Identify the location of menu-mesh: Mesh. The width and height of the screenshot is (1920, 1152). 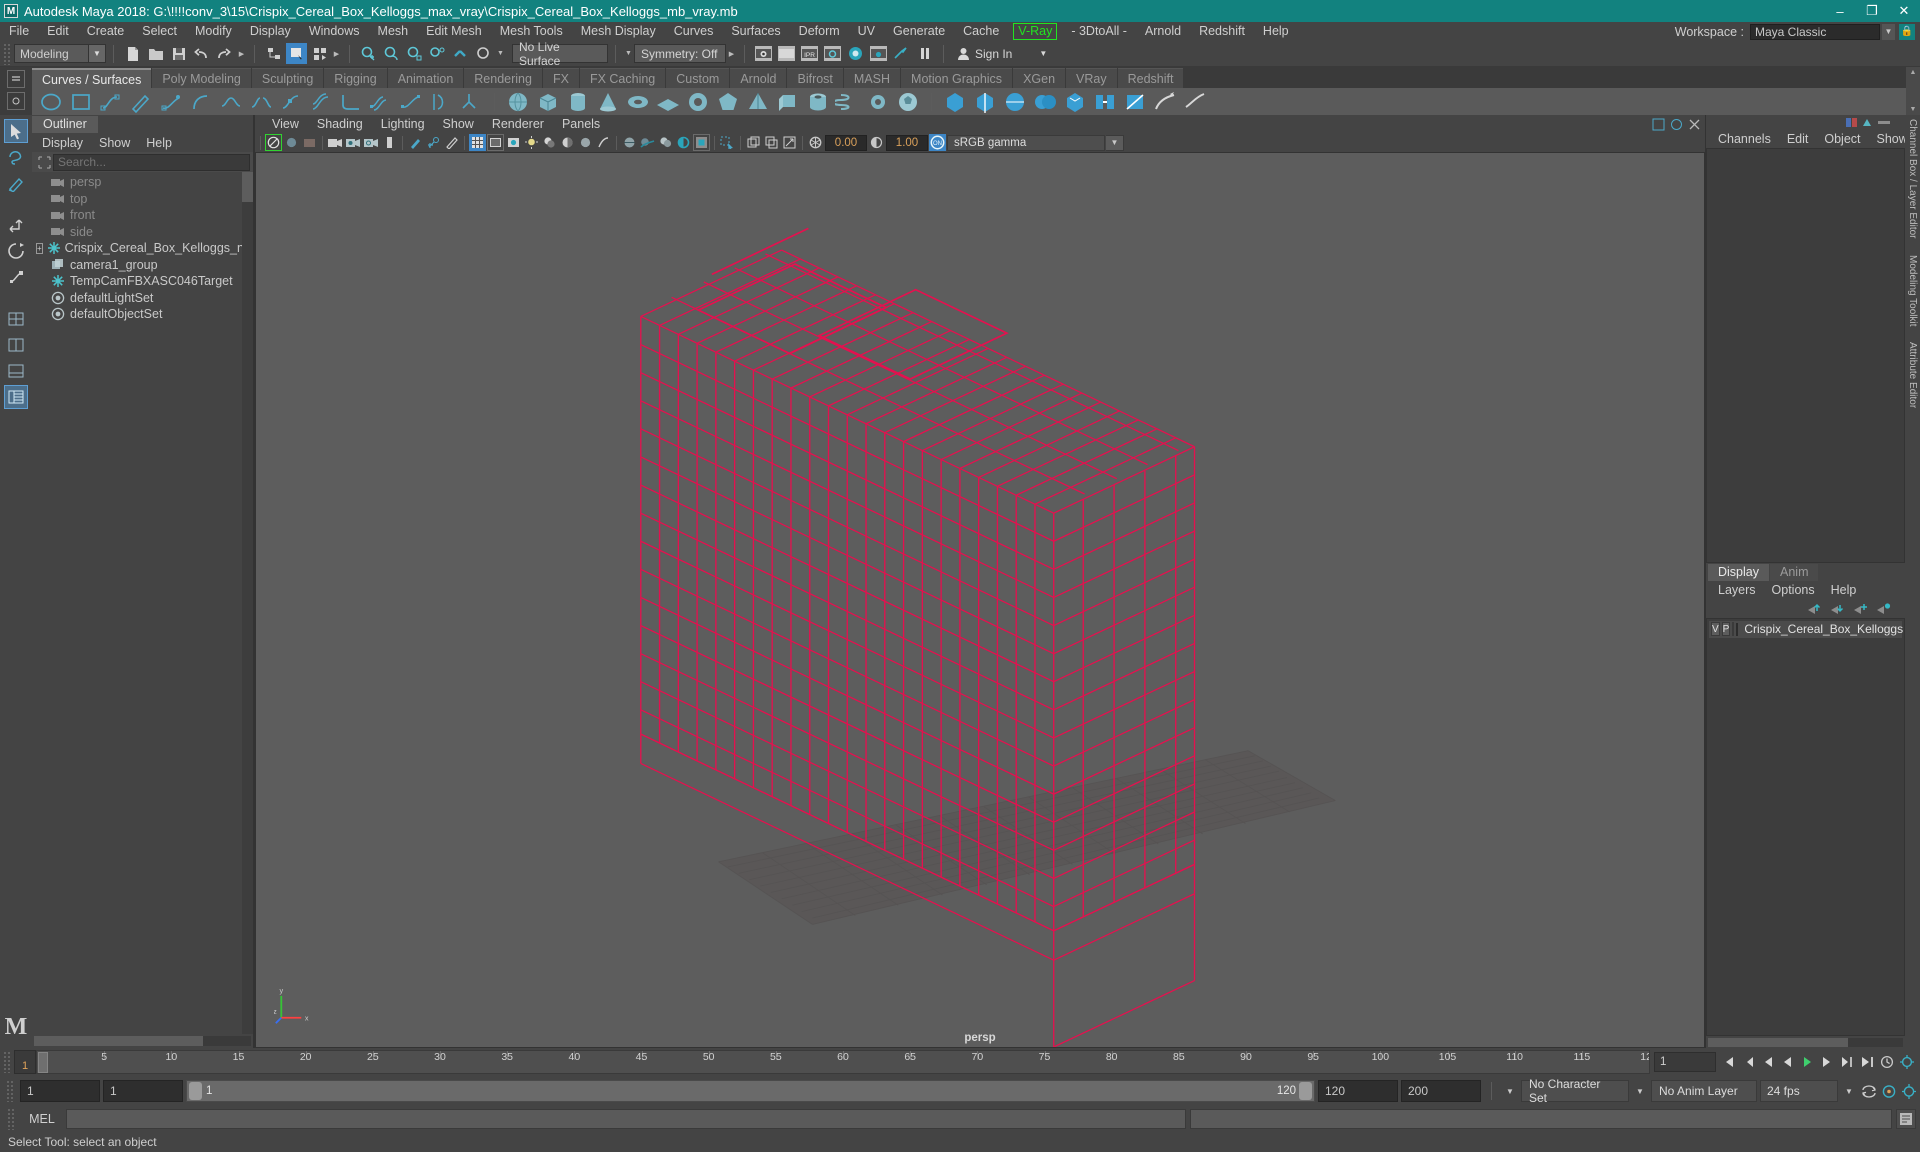
(393, 31).